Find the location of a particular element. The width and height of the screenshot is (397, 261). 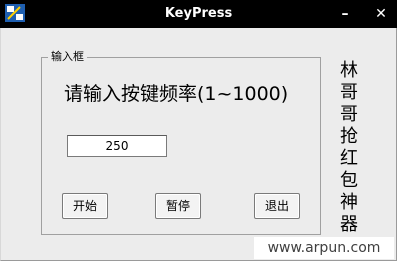

group-label: 输入框 is located at coordinates (67, 56).